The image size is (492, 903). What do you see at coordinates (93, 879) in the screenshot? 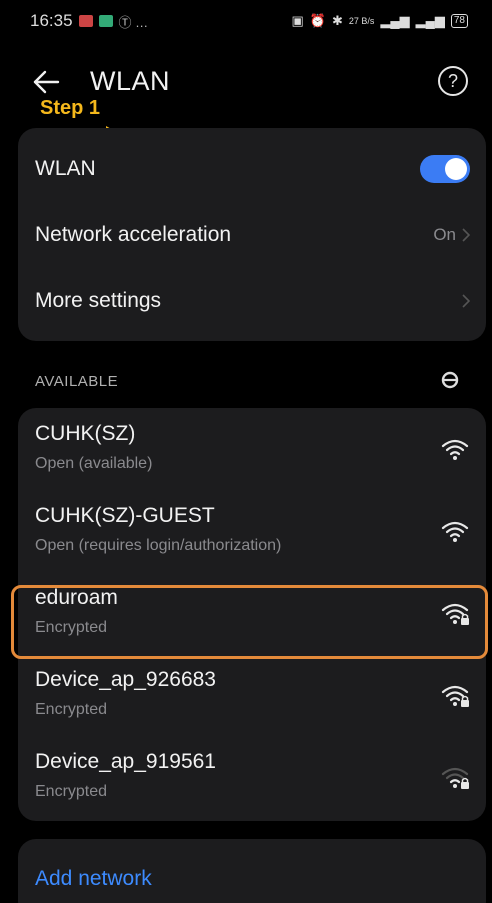
I see `add-network-button: Add network` at bounding box center [93, 879].